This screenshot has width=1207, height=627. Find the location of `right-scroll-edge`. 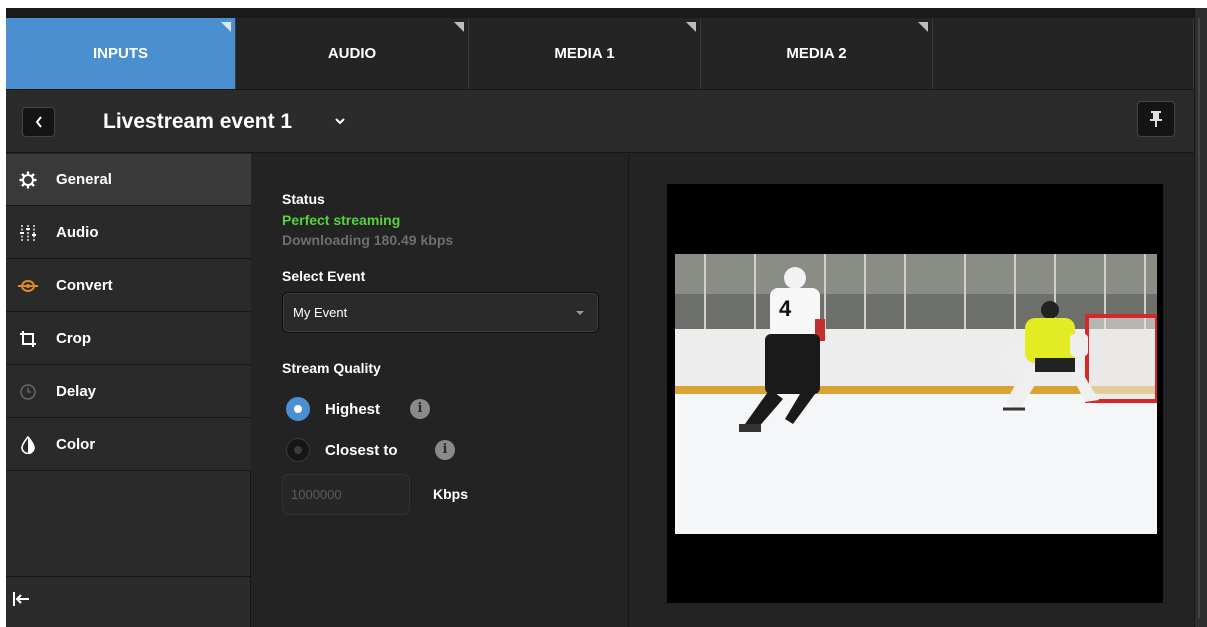

right-scroll-edge is located at coordinates (1200, 317).